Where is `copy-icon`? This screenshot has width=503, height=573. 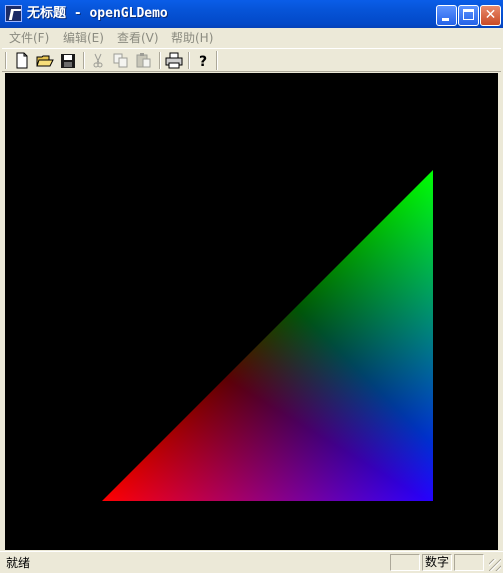
copy-icon is located at coordinates (121, 60).